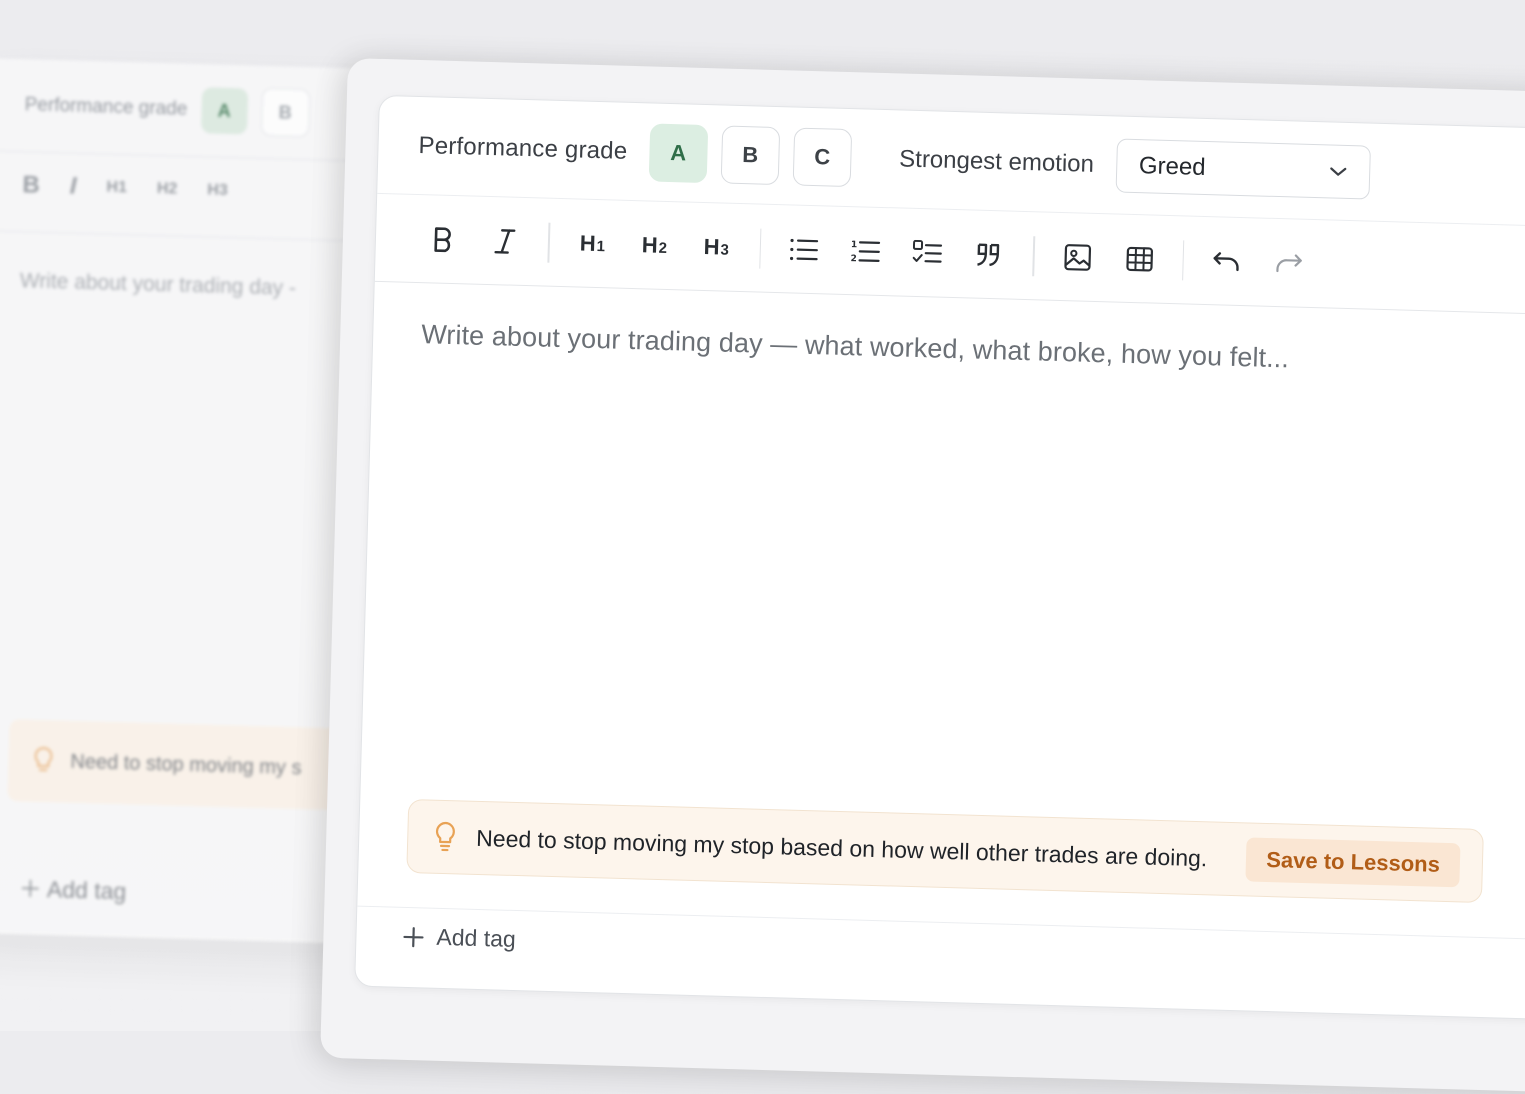 The height and width of the screenshot is (1094, 1525). Describe the element at coordinates (167, 189) in the screenshot. I see `bg-h2: H2` at that location.